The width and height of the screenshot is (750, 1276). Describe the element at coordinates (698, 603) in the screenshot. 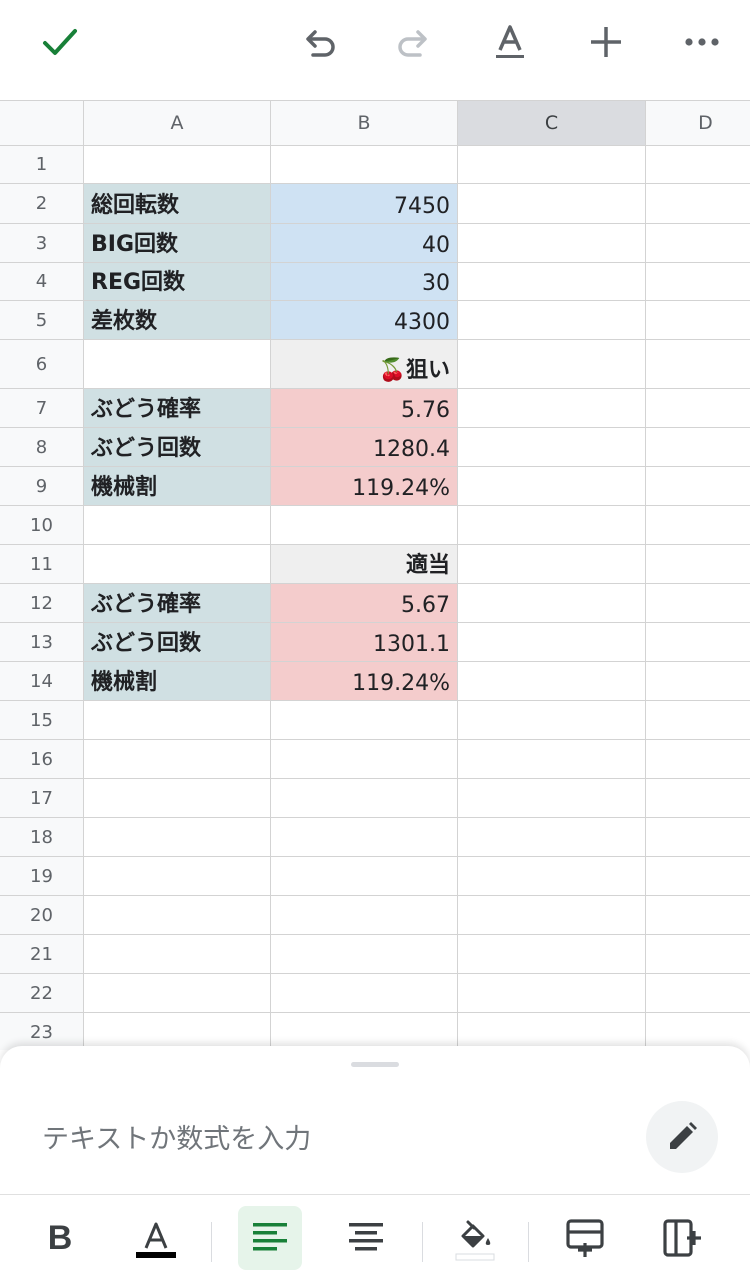

I see `cell-d12` at that location.